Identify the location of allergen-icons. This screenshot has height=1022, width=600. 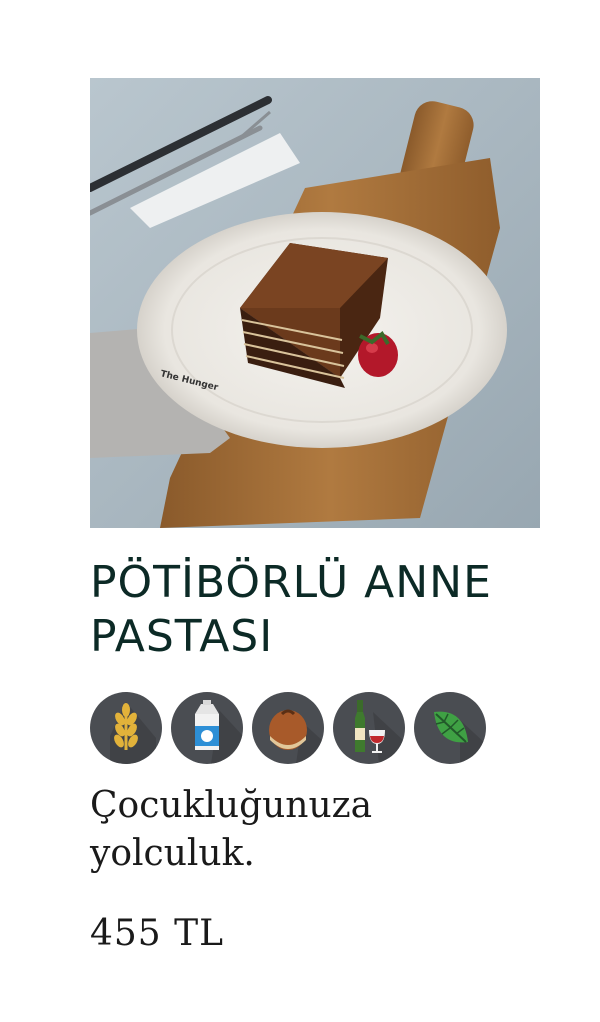
(315, 728).